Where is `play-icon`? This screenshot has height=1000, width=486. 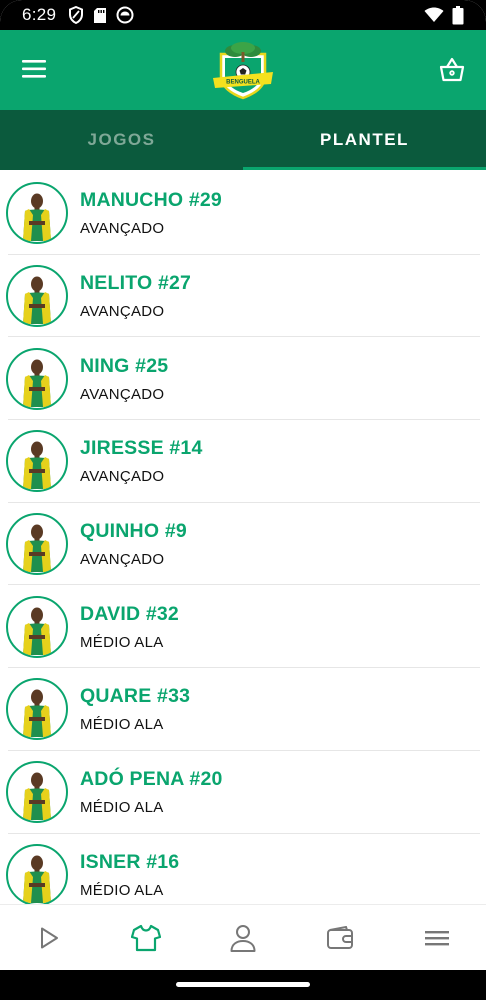 play-icon is located at coordinates (49, 937).